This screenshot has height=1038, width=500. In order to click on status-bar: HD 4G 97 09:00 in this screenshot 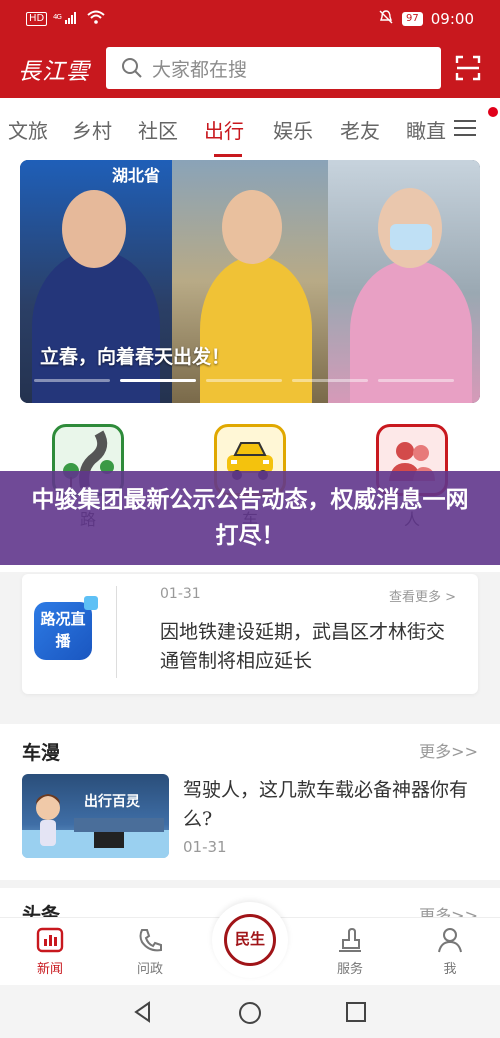, I will do `click(250, 19)`.